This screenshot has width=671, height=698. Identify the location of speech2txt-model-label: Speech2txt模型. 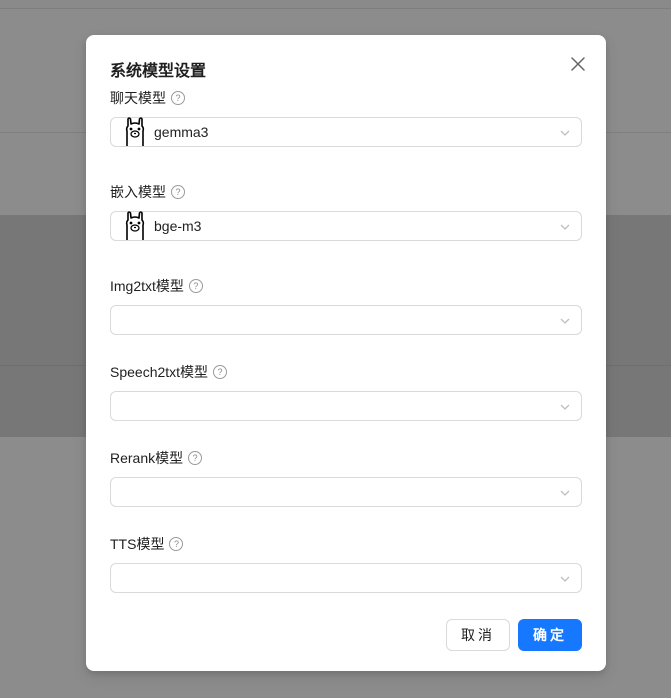
(159, 372).